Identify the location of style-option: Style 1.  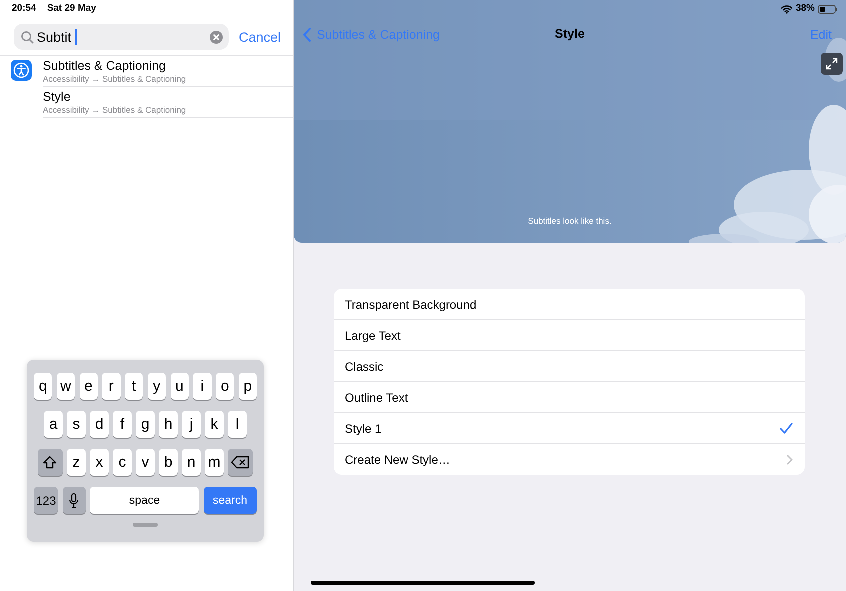
(569, 428).